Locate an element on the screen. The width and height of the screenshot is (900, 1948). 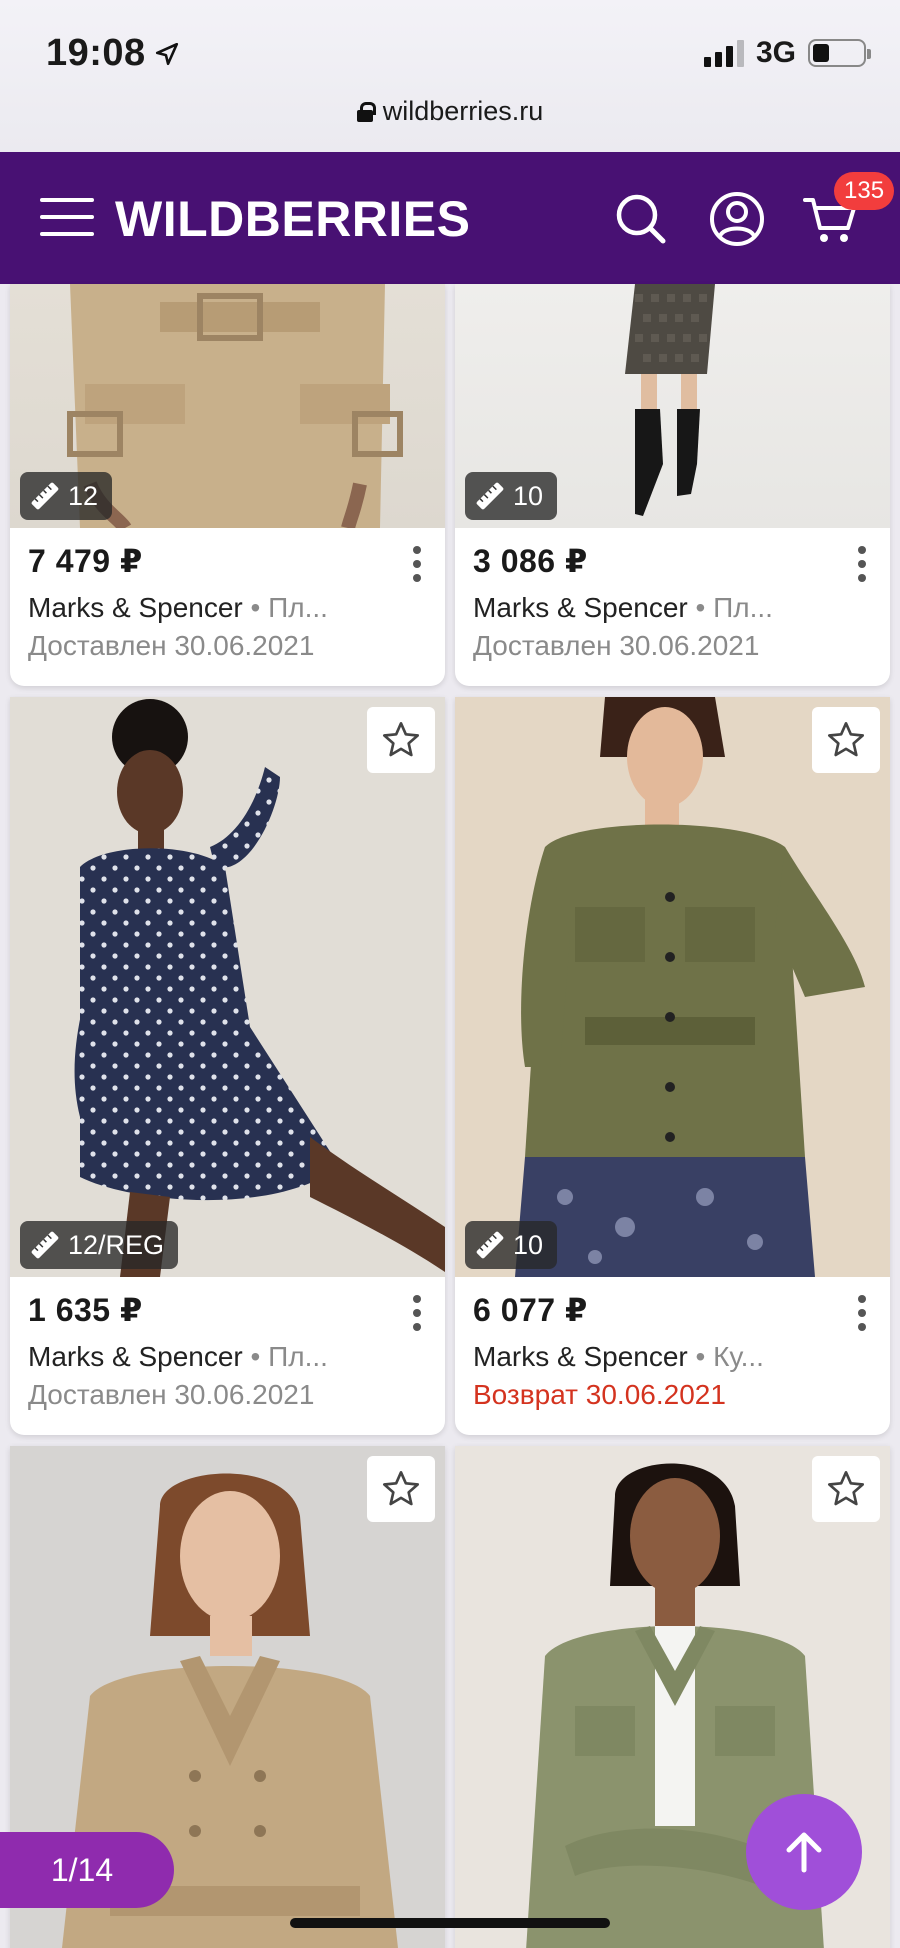
lock-icon is located at coordinates (366, 111).